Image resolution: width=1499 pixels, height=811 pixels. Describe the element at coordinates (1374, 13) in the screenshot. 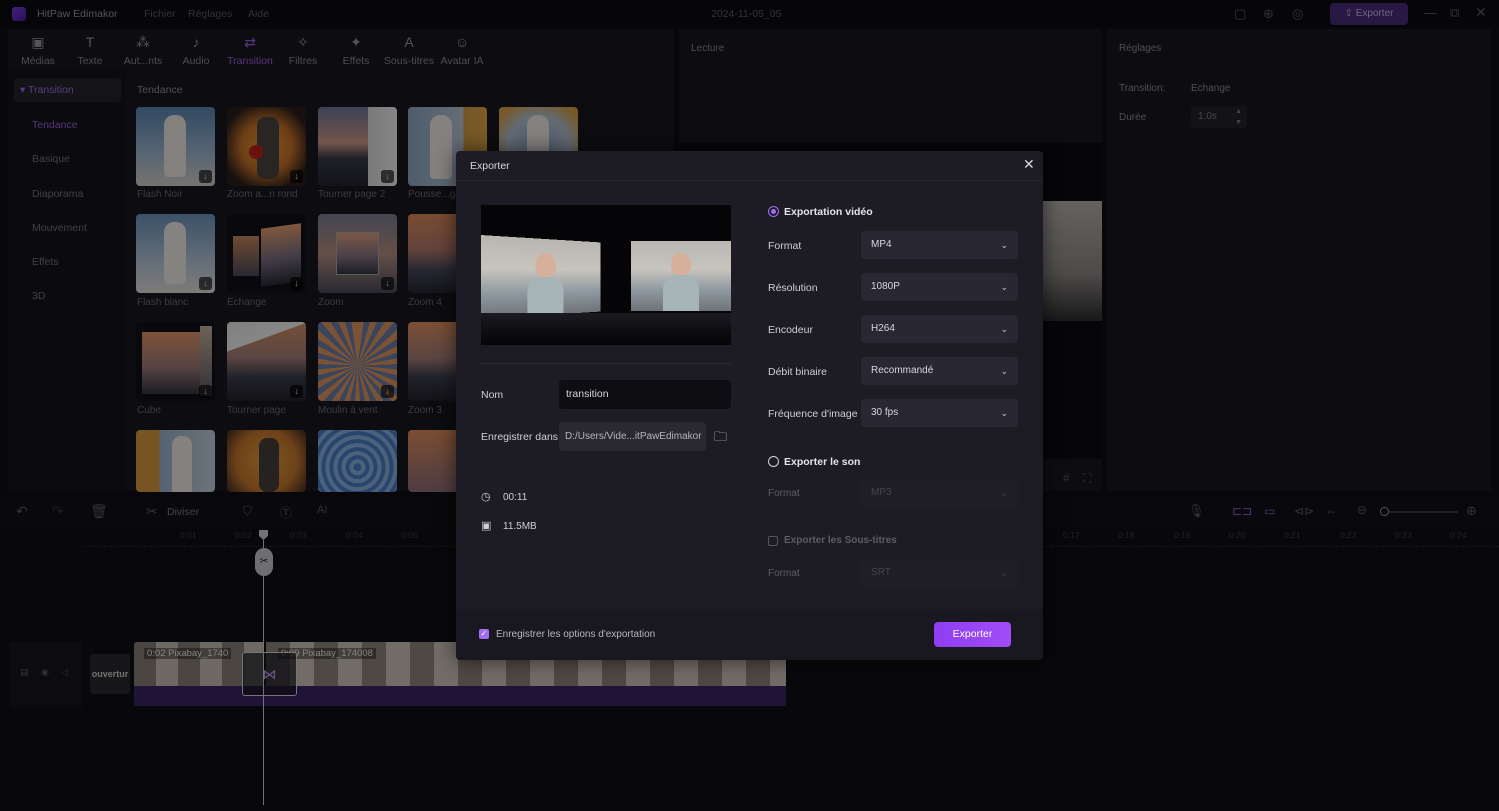

I see `top-export-label: Exporter` at that location.